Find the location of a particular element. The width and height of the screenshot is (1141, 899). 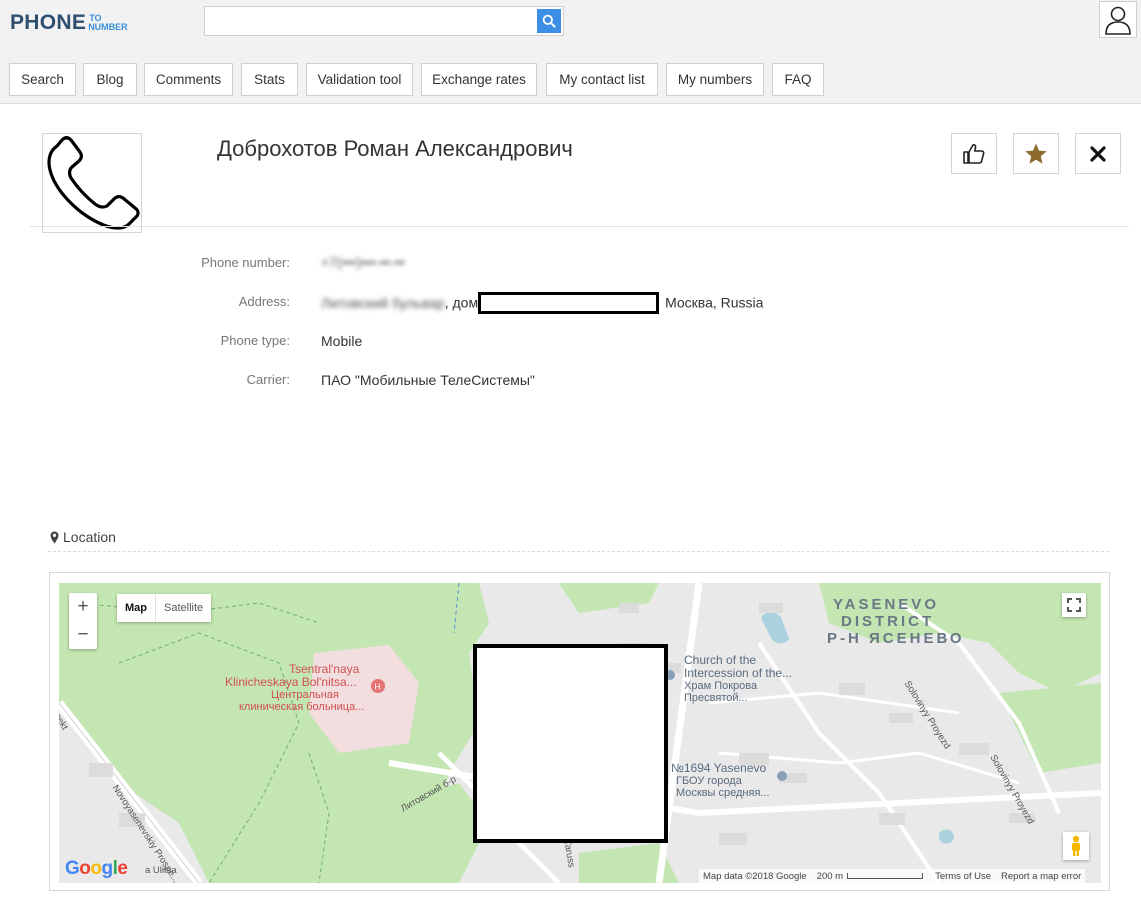

phone-number-value: +7(•••)•••-••-•• is located at coordinates (363, 262).